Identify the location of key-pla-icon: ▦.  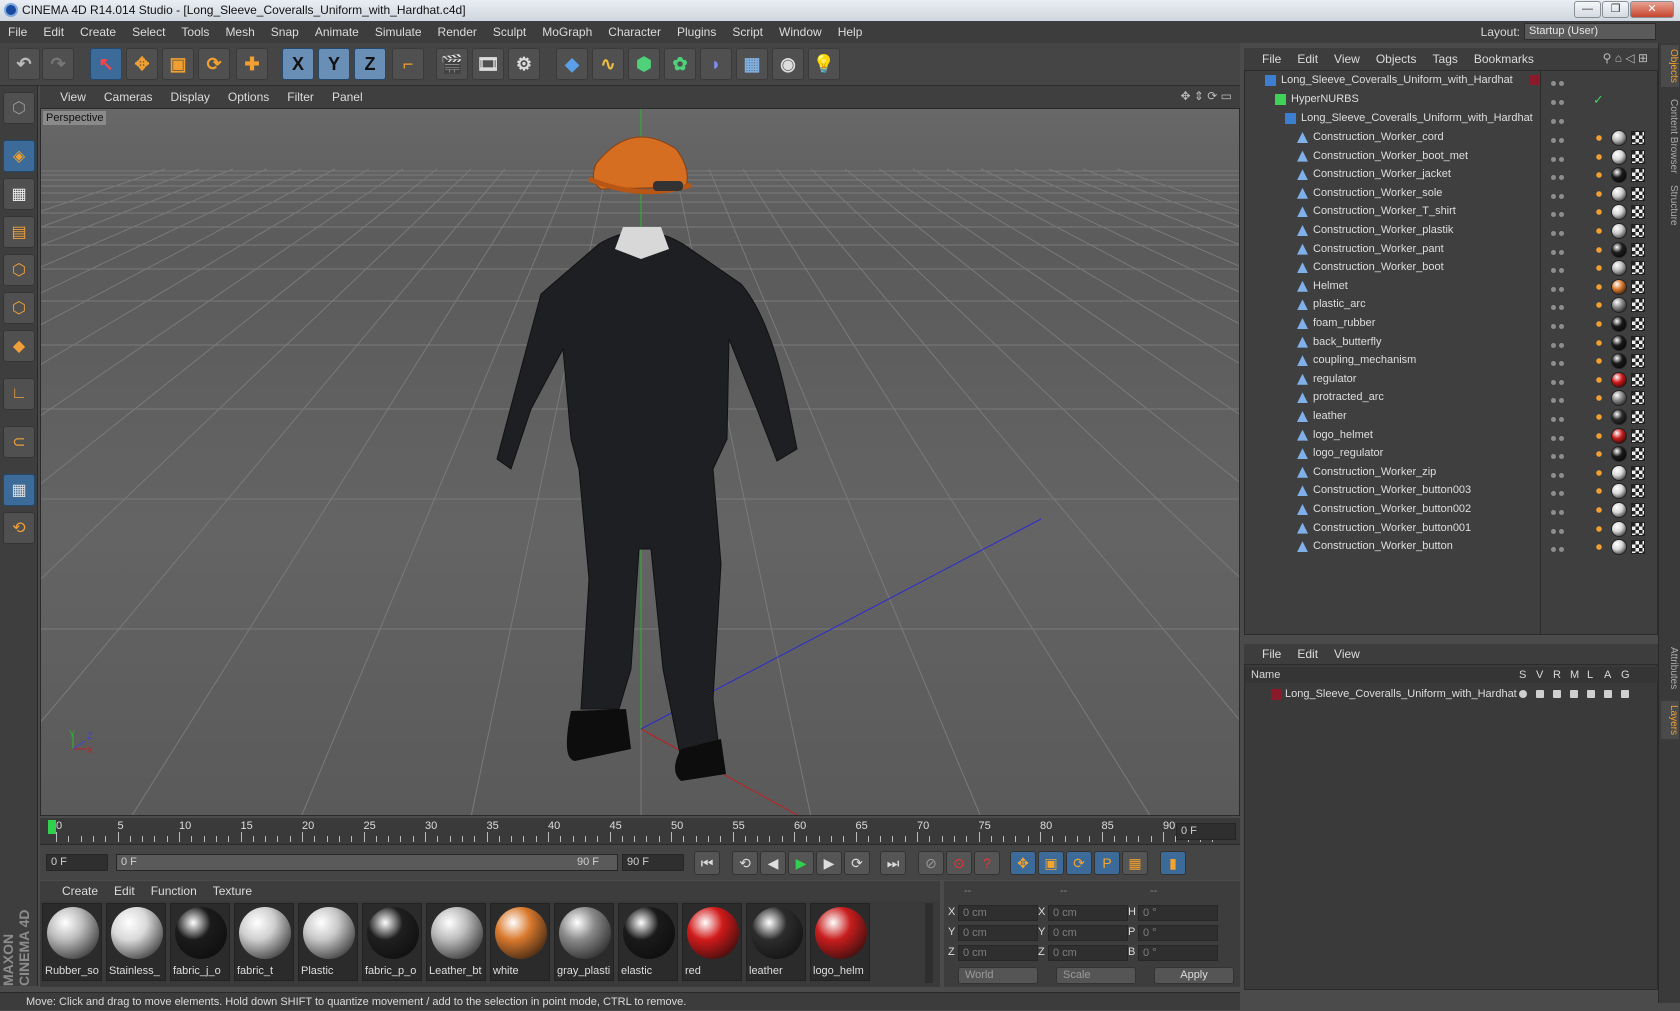
(1135, 863).